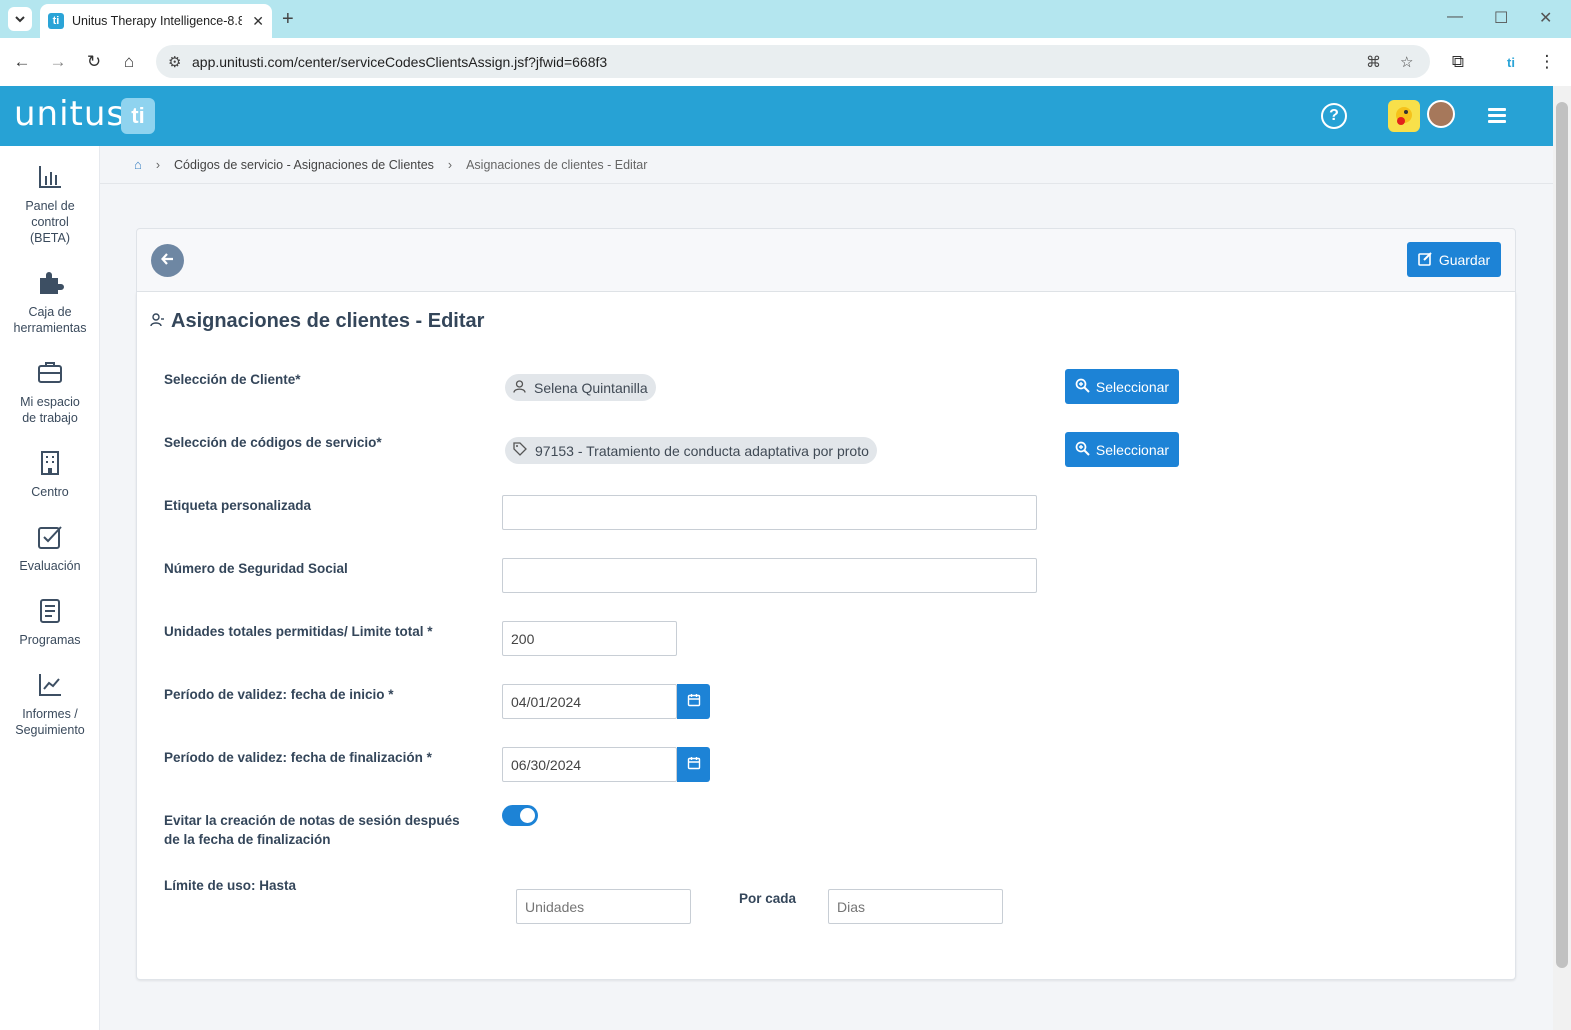 The width and height of the screenshot is (1571, 1030). What do you see at coordinates (20, 19) in the screenshot?
I see `tab-list-icon` at bounding box center [20, 19].